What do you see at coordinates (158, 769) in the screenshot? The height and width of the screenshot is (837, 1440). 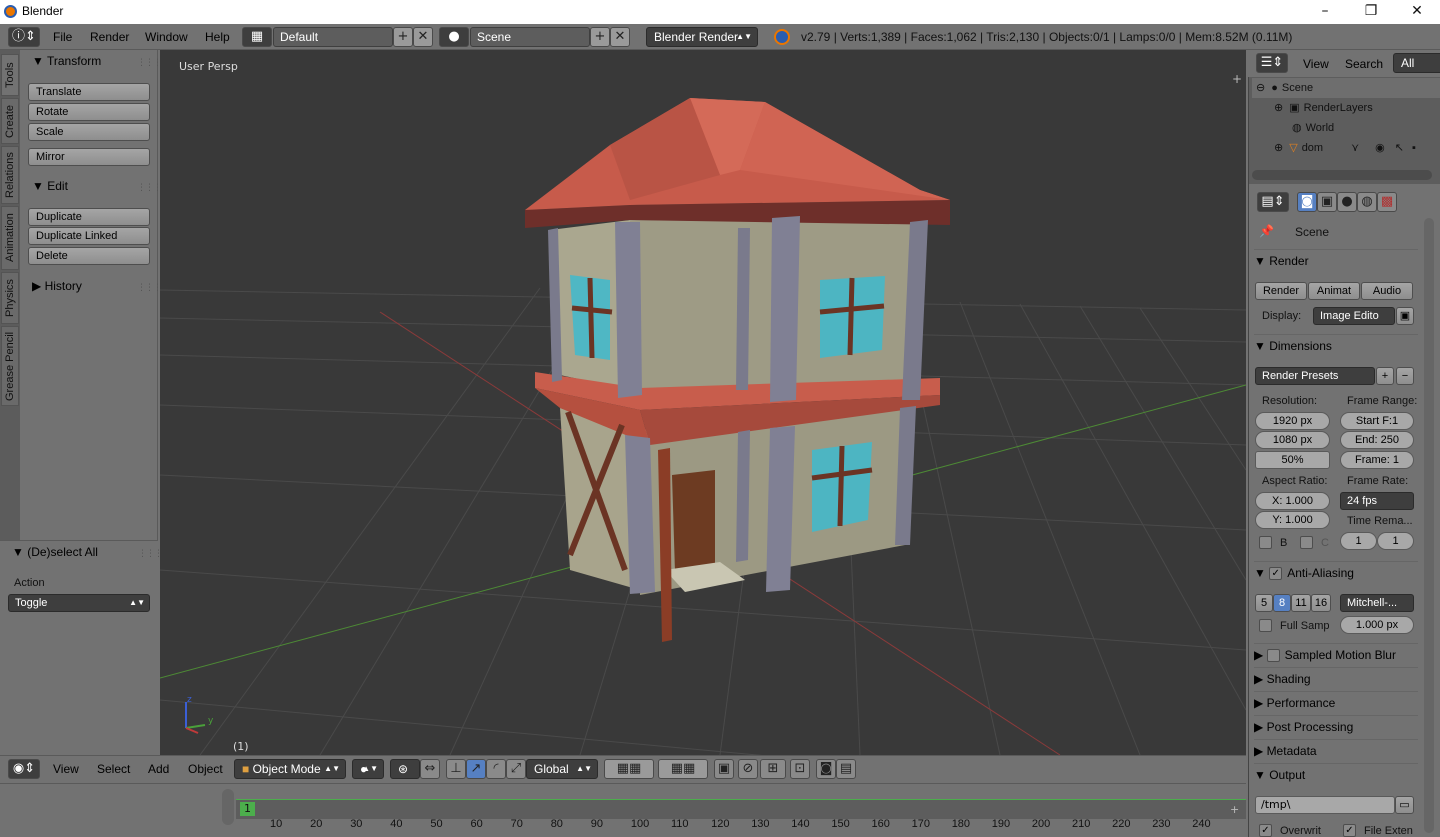 I see `menu-add: Add` at bounding box center [158, 769].